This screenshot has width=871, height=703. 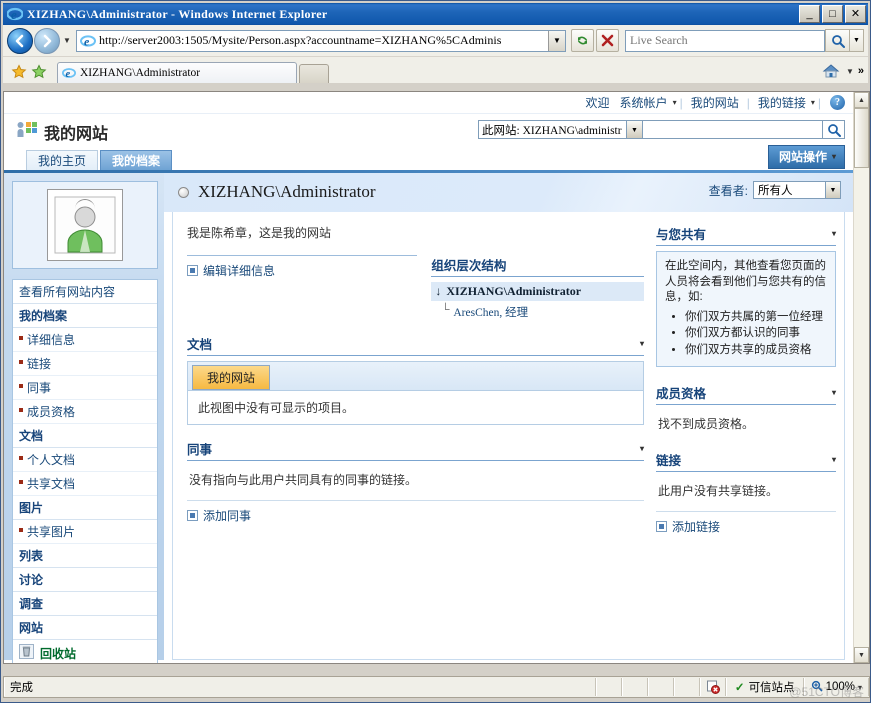 What do you see at coordinates (806, 157) in the screenshot?
I see `site-actions-button: 网站操作 ▾` at bounding box center [806, 157].